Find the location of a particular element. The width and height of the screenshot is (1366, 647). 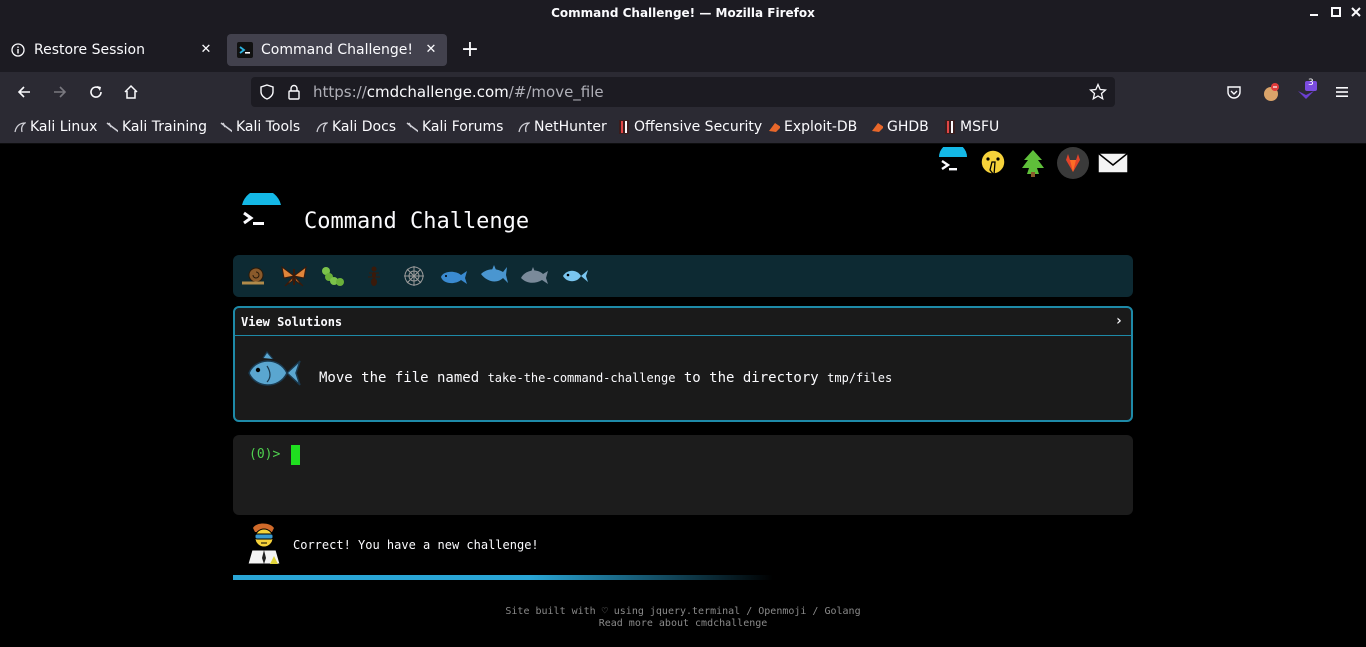

envelope-icon is located at coordinates (1113, 163).